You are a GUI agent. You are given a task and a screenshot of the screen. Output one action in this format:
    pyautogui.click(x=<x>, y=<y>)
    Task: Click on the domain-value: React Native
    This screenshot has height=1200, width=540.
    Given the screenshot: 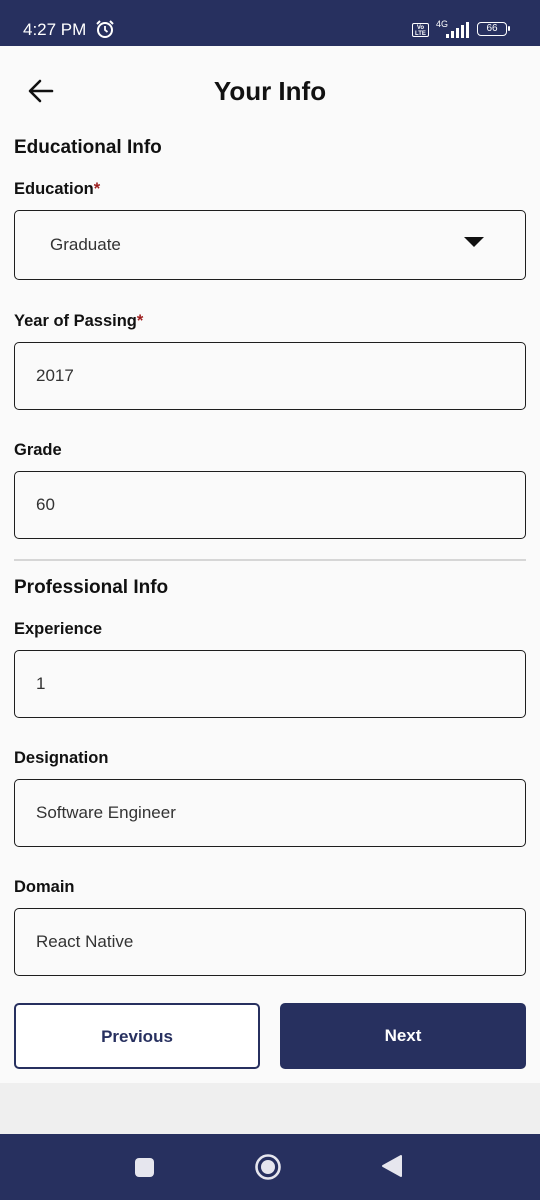 What is the action you would take?
    pyautogui.click(x=85, y=941)
    